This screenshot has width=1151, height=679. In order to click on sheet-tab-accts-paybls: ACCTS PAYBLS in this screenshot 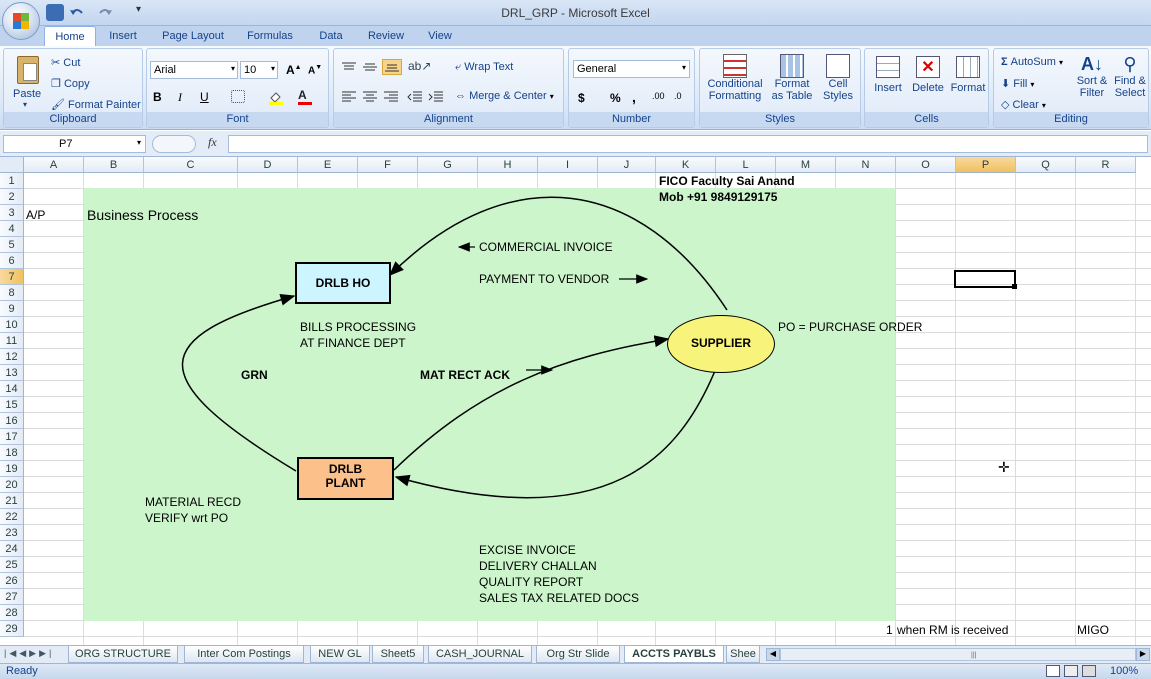, I will do `click(674, 654)`.